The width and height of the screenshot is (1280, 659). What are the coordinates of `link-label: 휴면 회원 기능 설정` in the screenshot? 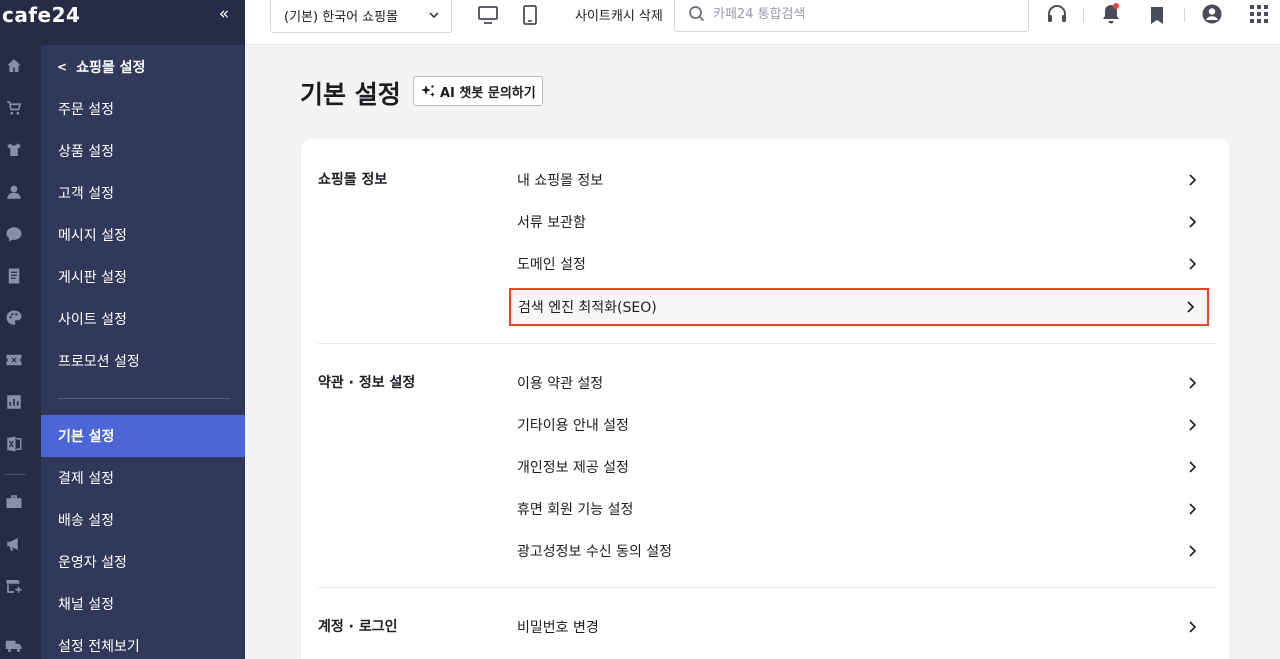 It's located at (575, 510).